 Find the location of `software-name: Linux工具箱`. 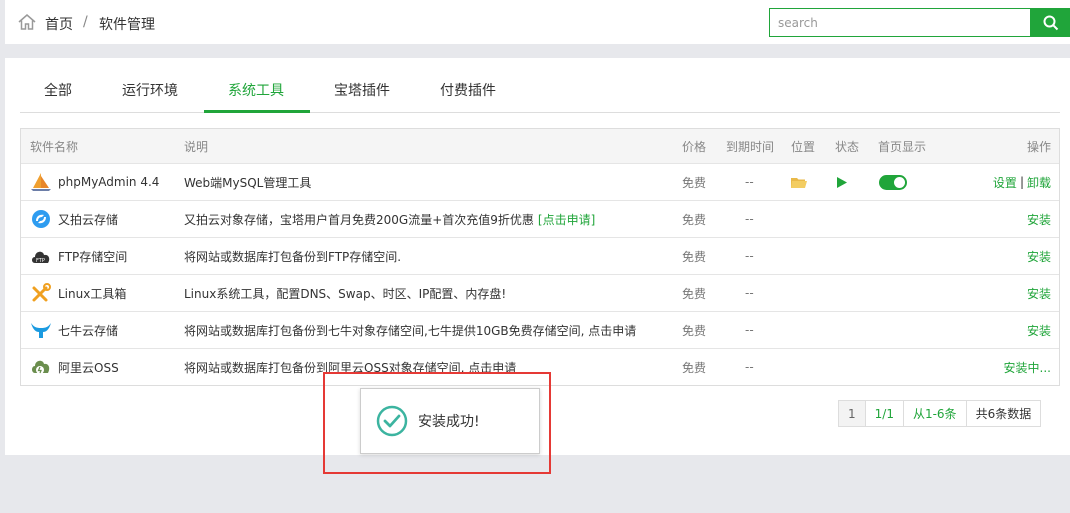

software-name: Linux工具箱 is located at coordinates (92, 293).